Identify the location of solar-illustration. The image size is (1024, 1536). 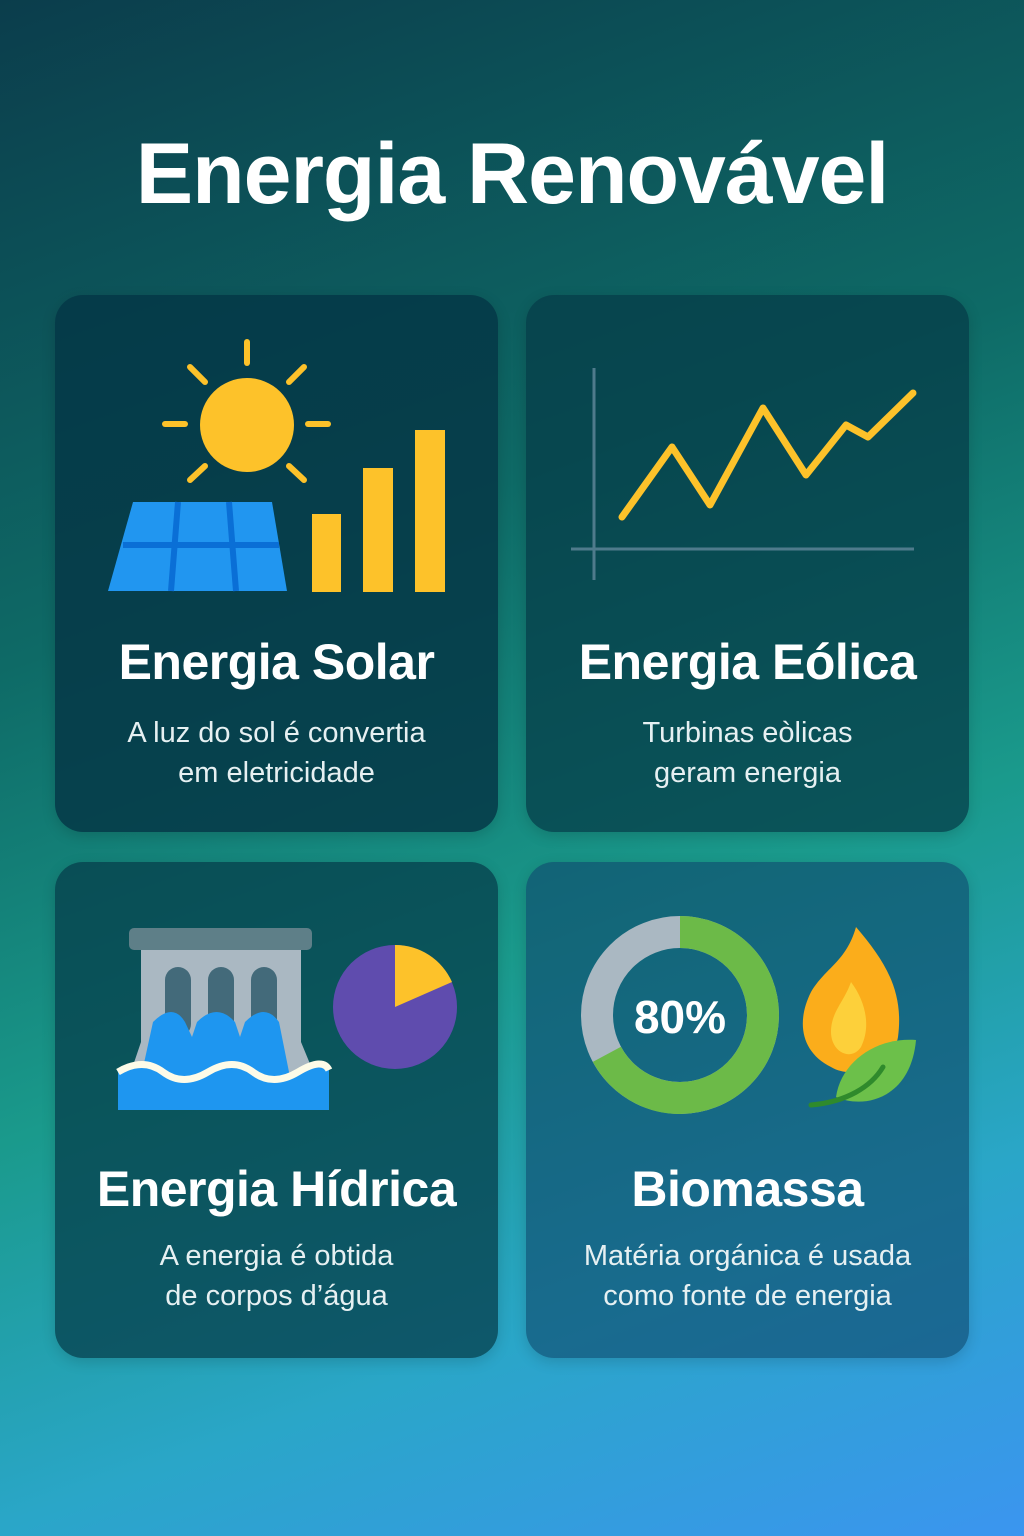
(276, 465).